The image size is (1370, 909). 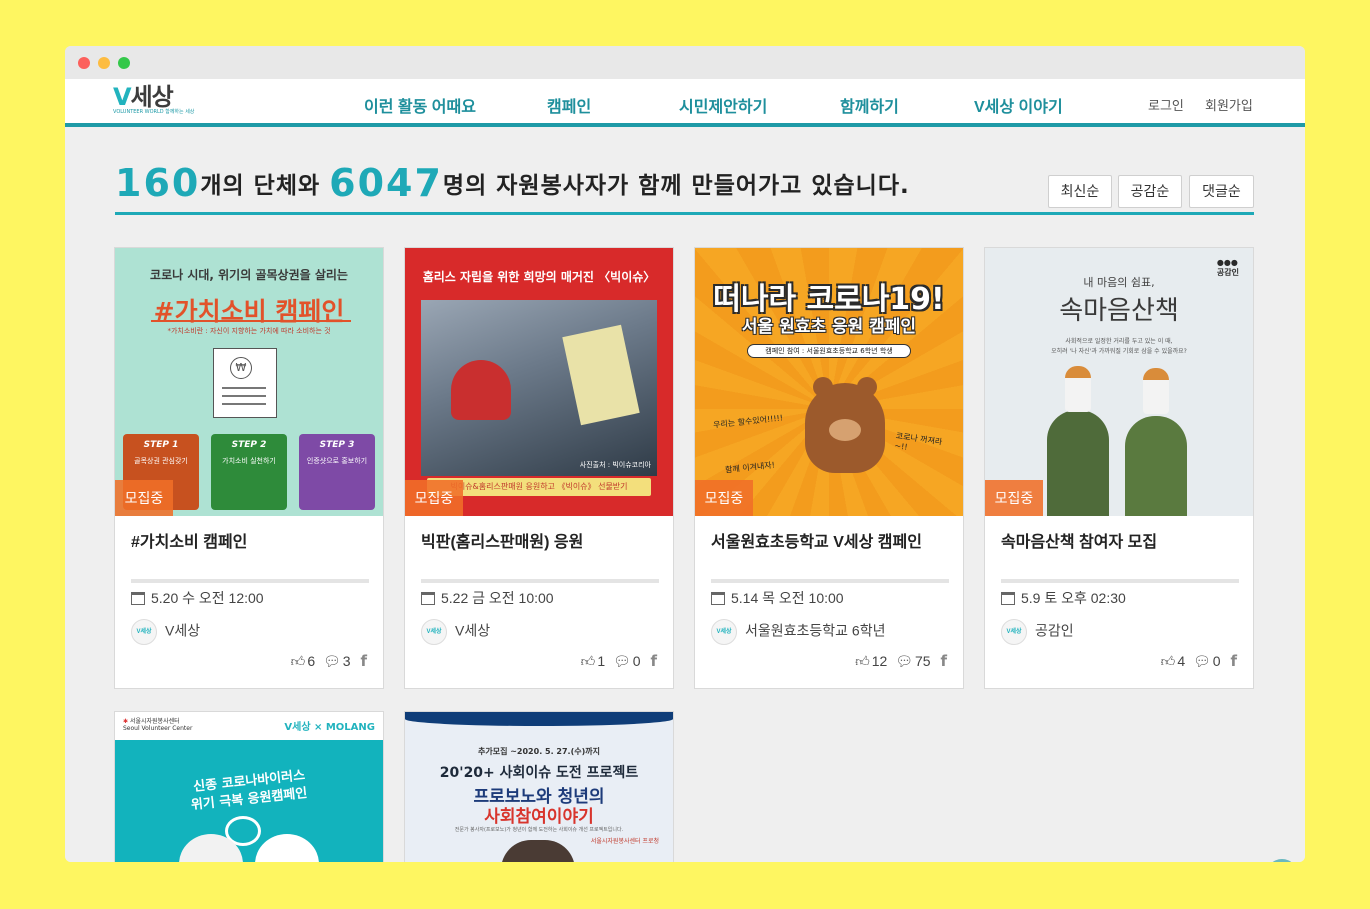 I want to click on card-date: 5.22 금 오전 10:00, so click(x=487, y=598).